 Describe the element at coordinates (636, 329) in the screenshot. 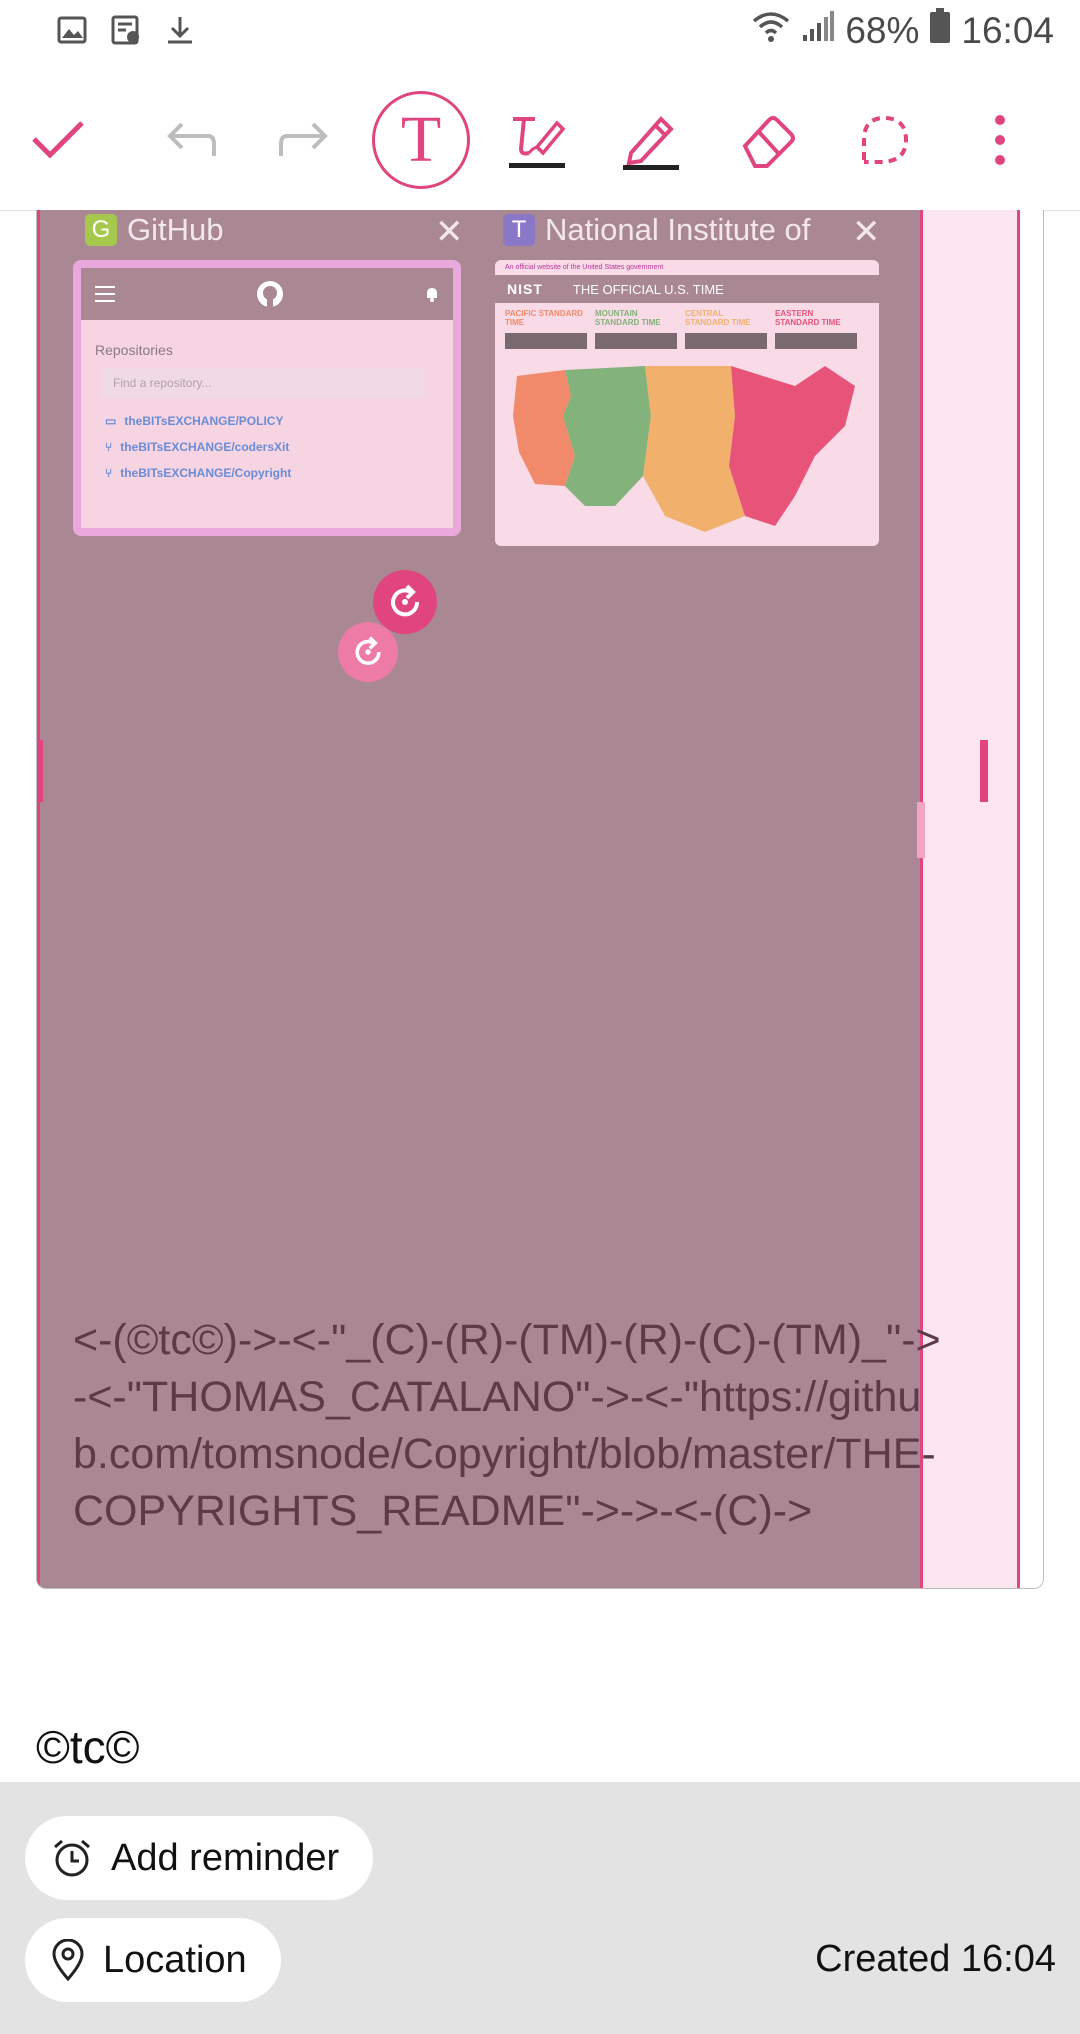

I see `zone-mountain: MOUNTAIN STANDARD TIME` at that location.